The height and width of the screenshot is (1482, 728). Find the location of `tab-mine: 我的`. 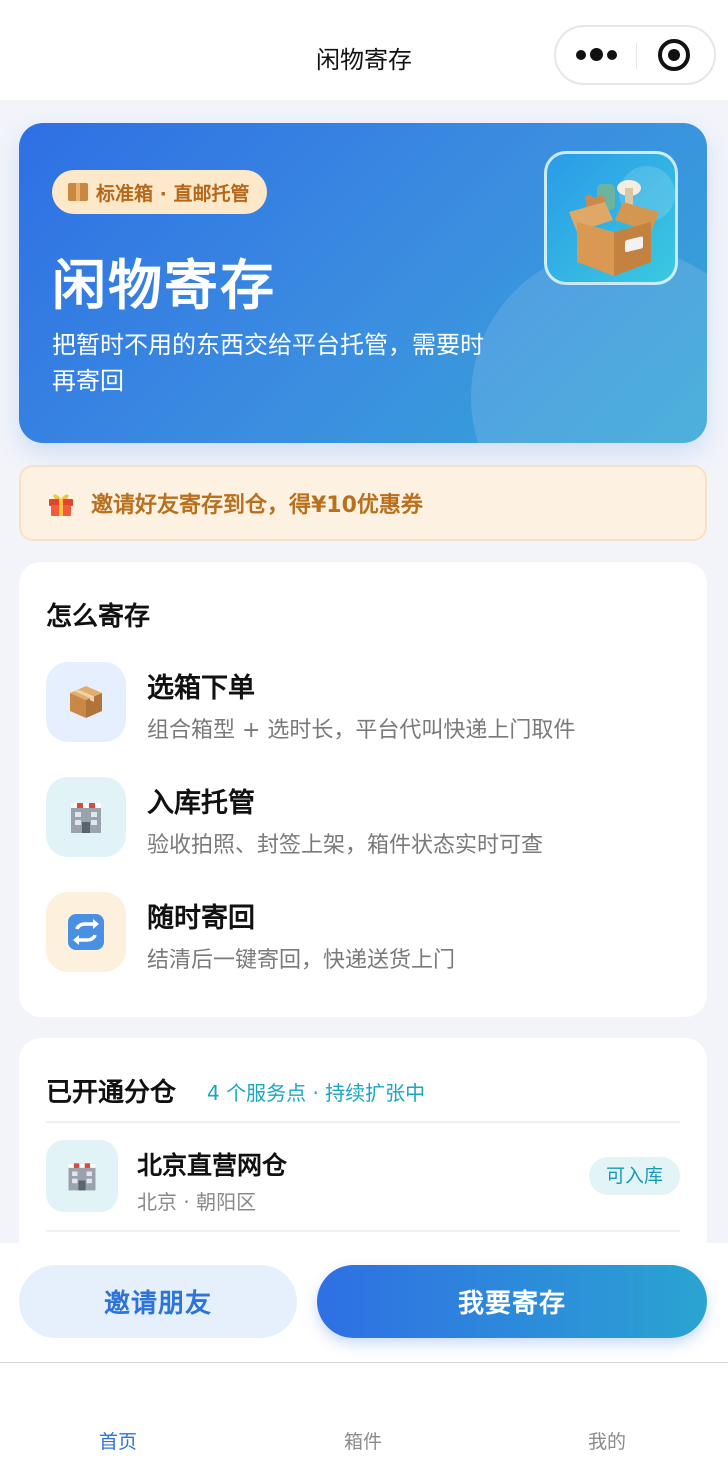

tab-mine: 我的 is located at coordinates (607, 1440).